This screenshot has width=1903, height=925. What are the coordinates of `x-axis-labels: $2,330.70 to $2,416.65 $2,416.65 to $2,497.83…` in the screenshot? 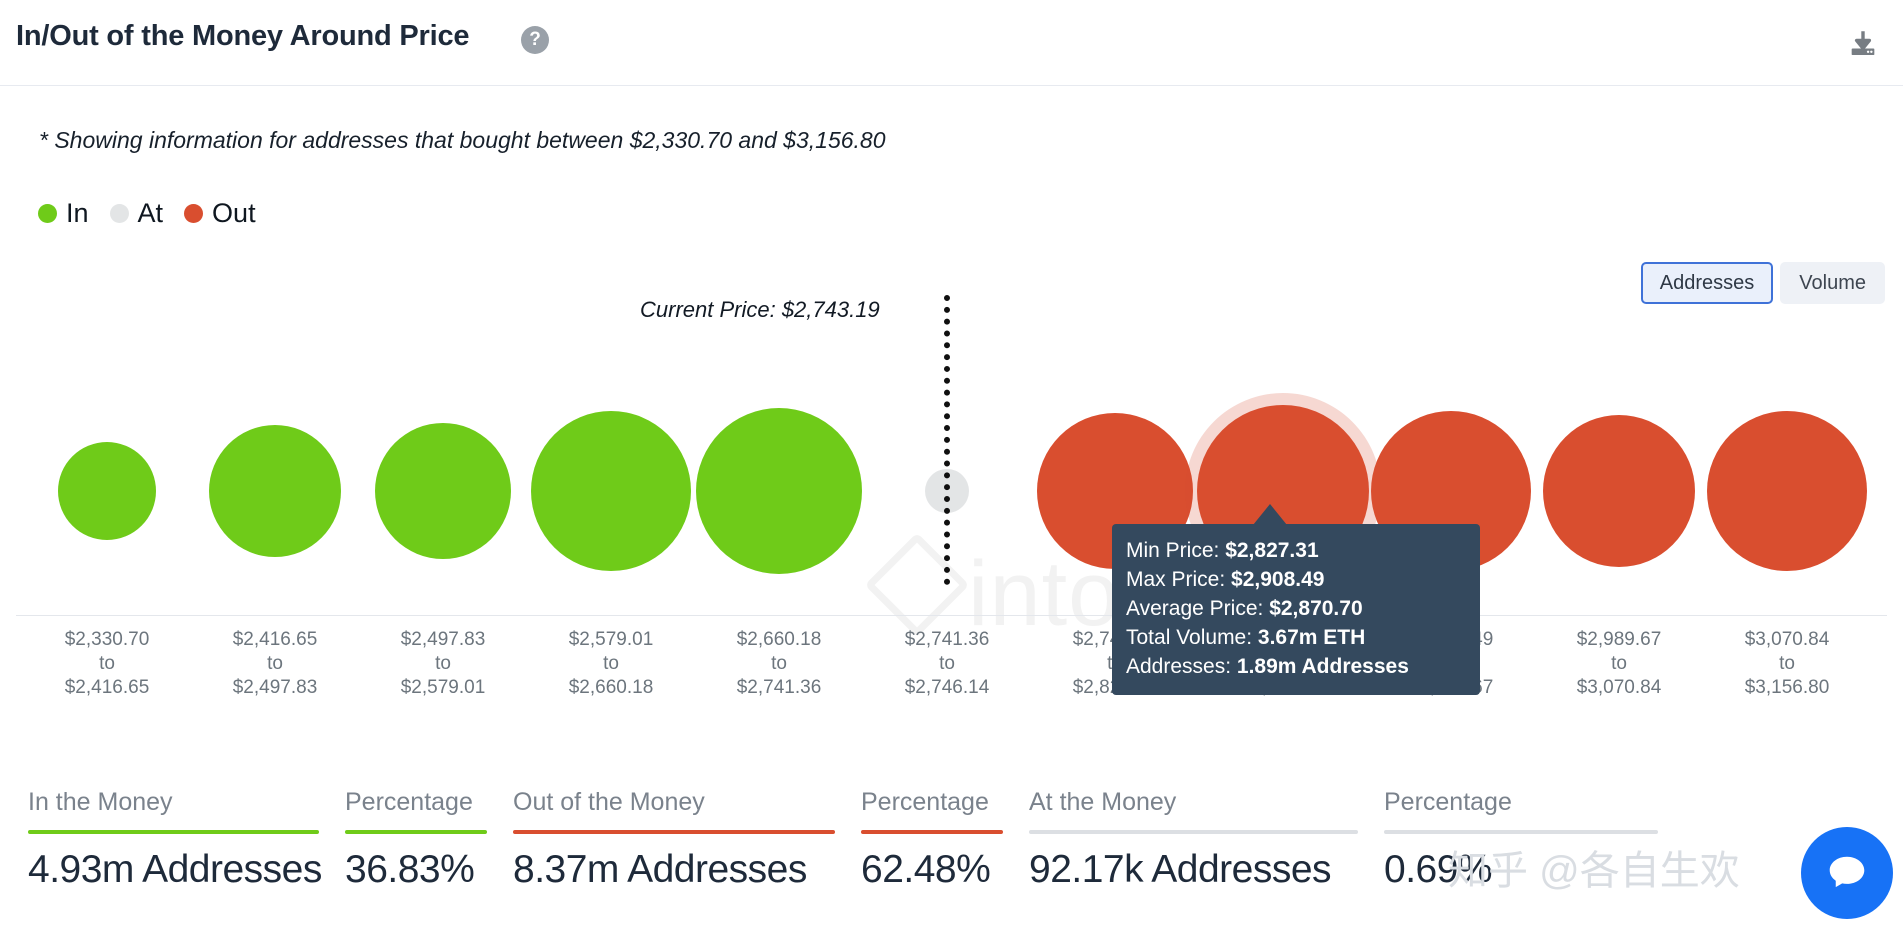 It's located at (951, 678).